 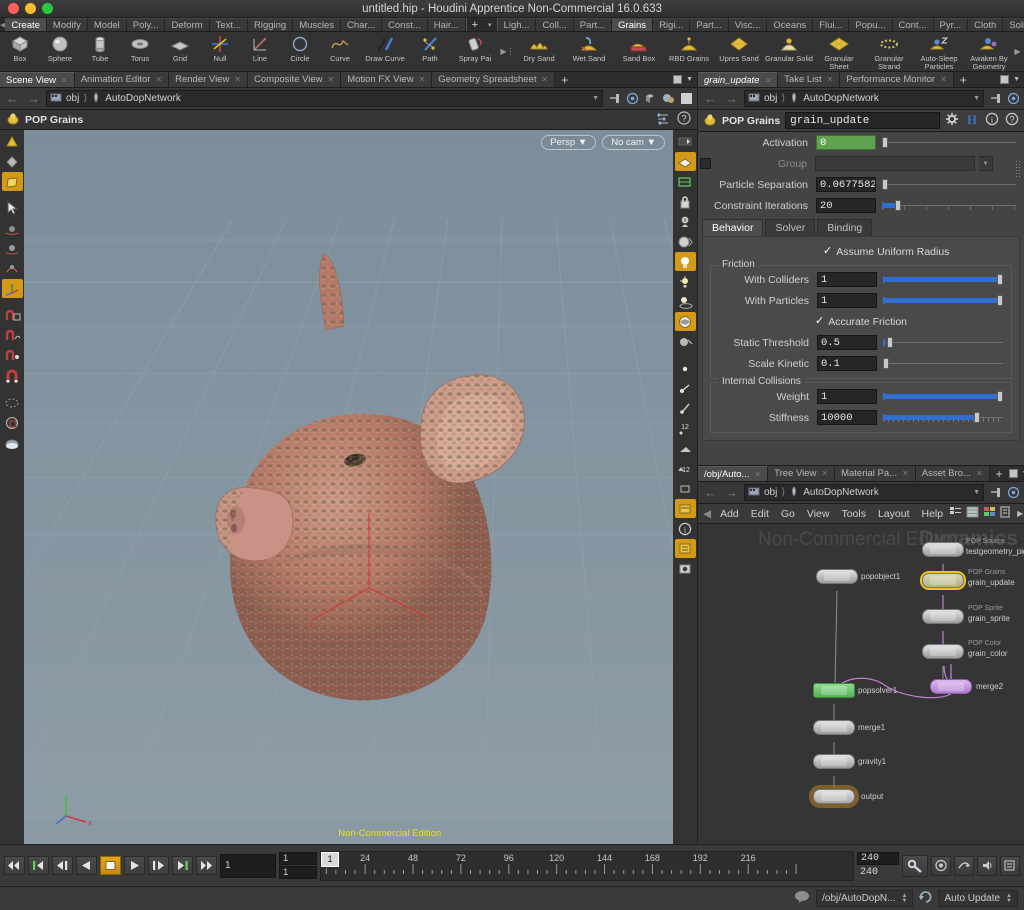 What do you see at coordinates (12, 268) in the screenshot?
I see `rotate-tool-icon` at bounding box center [12, 268].